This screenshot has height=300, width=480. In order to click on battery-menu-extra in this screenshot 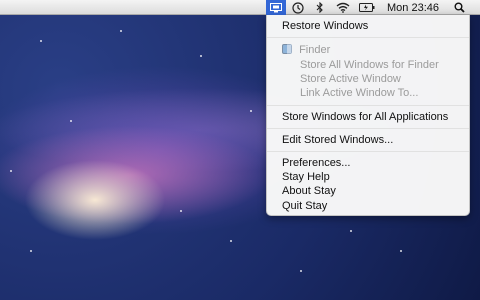, I will do `click(367, 7)`.